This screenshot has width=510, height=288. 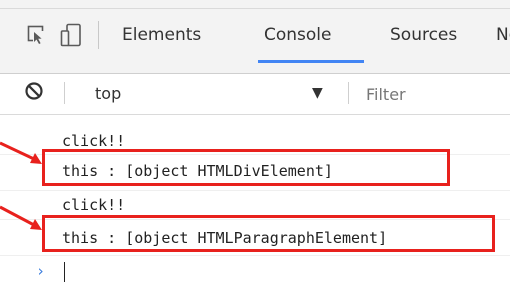 I want to click on message-divider, so click(x=255, y=255).